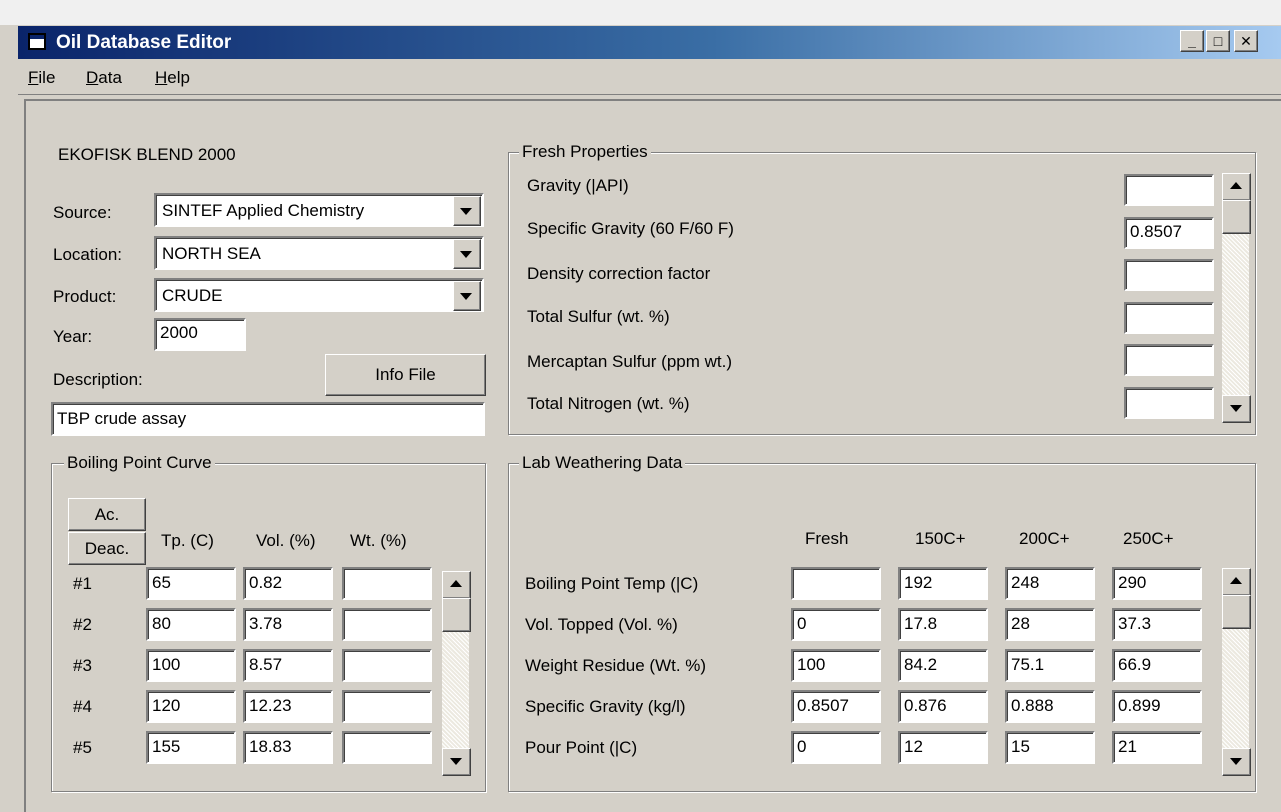 This screenshot has width=1281, height=812. Describe the element at coordinates (191, 665) in the screenshot. I see `bp-tp-field: 100` at that location.